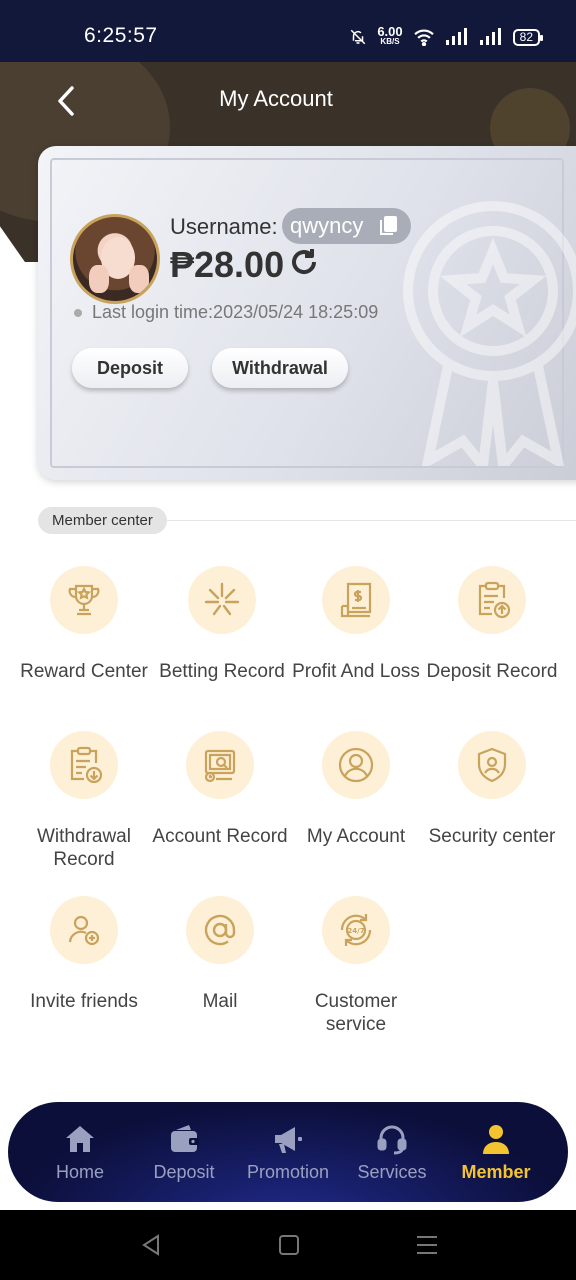 The image size is (576, 1280). What do you see at coordinates (427, 1245) in the screenshot?
I see `system-menu-icon` at bounding box center [427, 1245].